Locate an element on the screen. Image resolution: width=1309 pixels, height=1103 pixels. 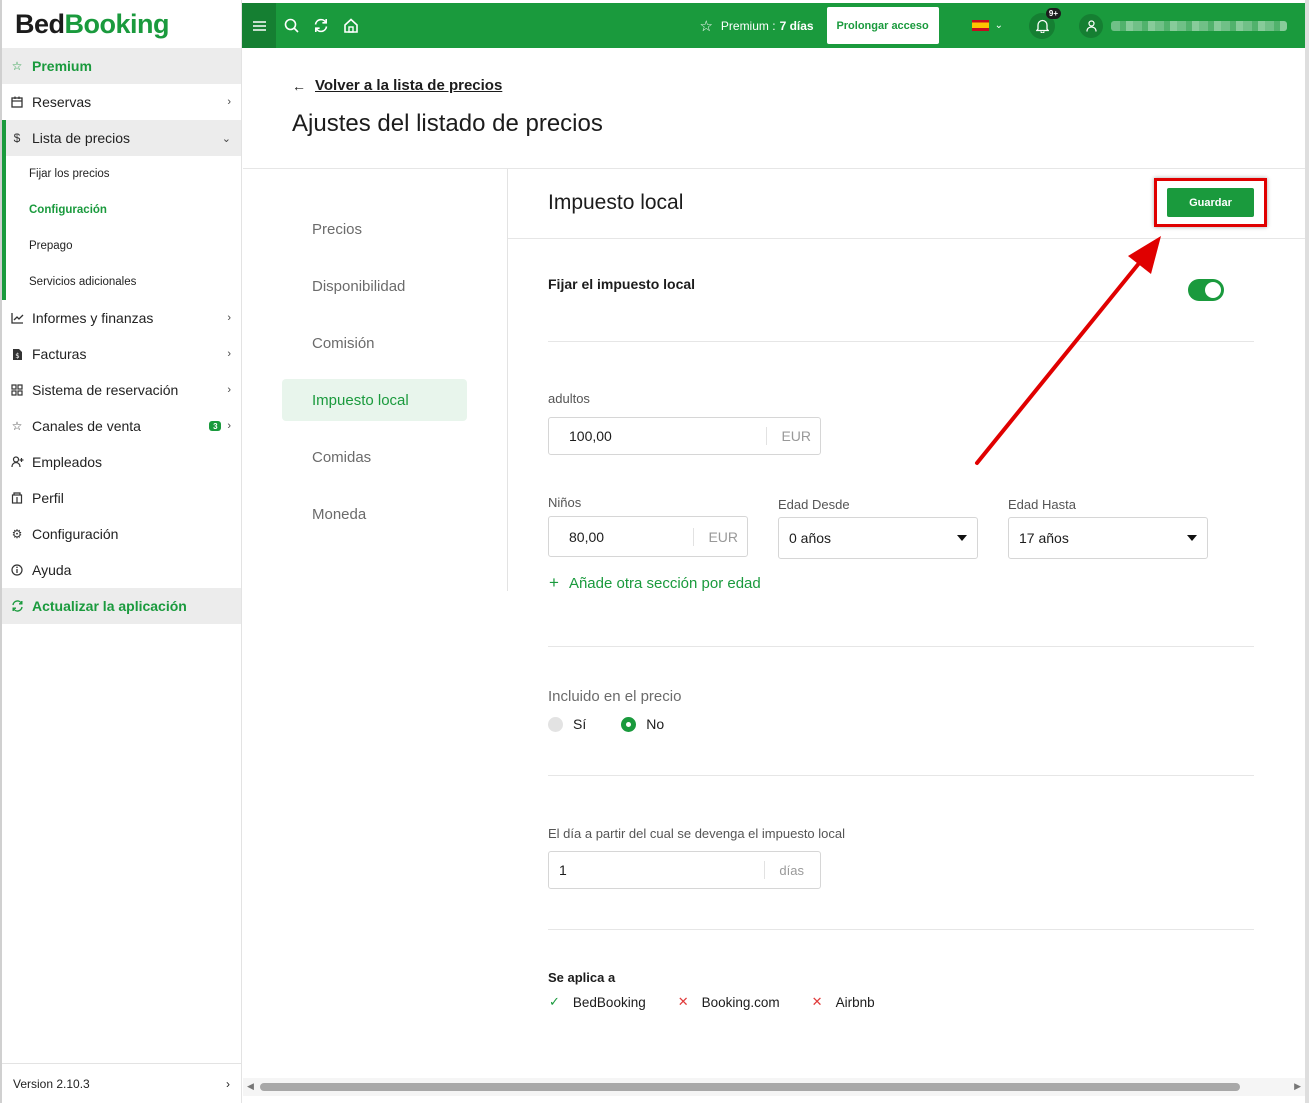
notifications-button: 9+ is located at coordinates (1045, 23).